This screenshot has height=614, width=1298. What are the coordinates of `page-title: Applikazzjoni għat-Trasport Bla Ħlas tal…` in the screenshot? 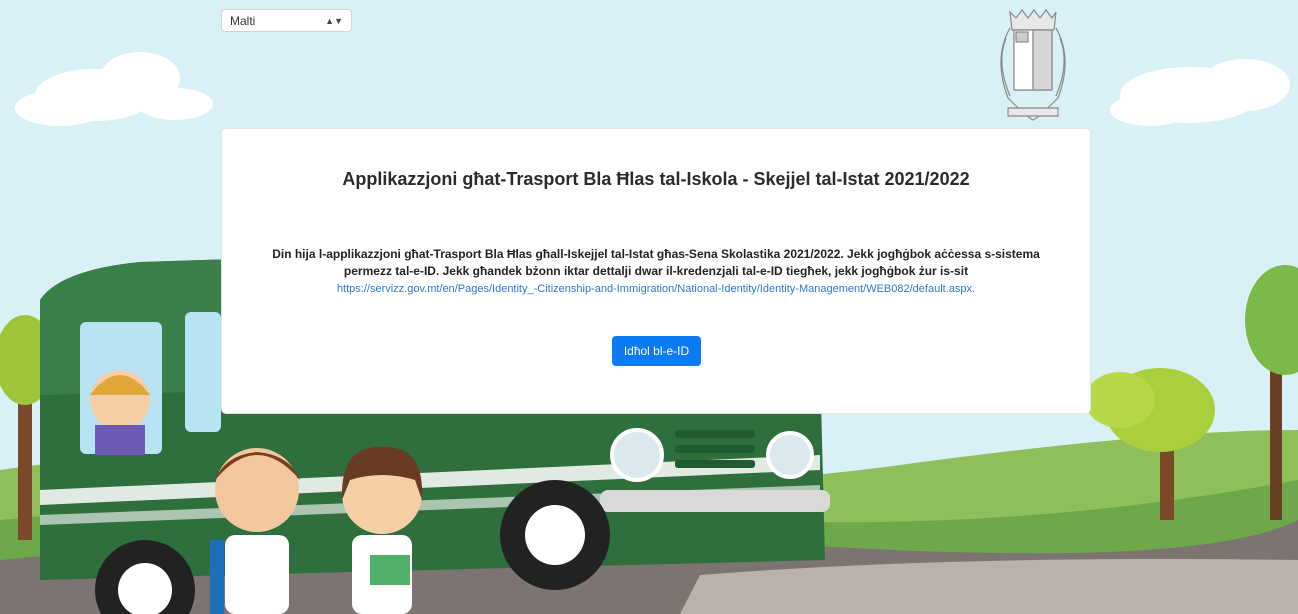 It's located at (656, 179).